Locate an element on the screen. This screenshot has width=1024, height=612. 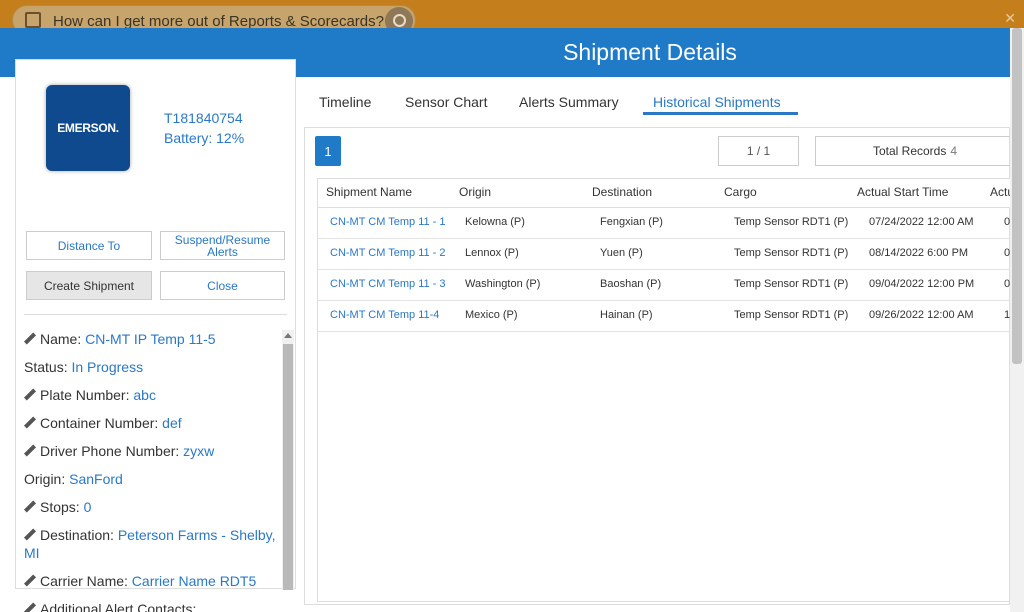
column-header: Actual Start Time is located at coordinates (902, 192).